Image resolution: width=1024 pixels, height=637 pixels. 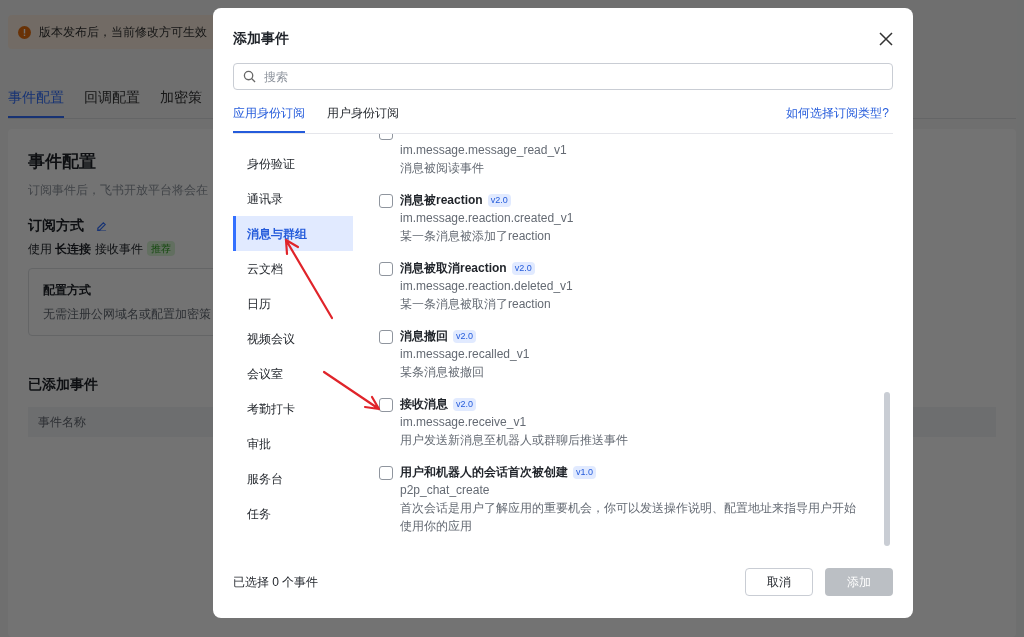 What do you see at coordinates (779, 582) in the screenshot?
I see `cancel-button: 取消` at bounding box center [779, 582].